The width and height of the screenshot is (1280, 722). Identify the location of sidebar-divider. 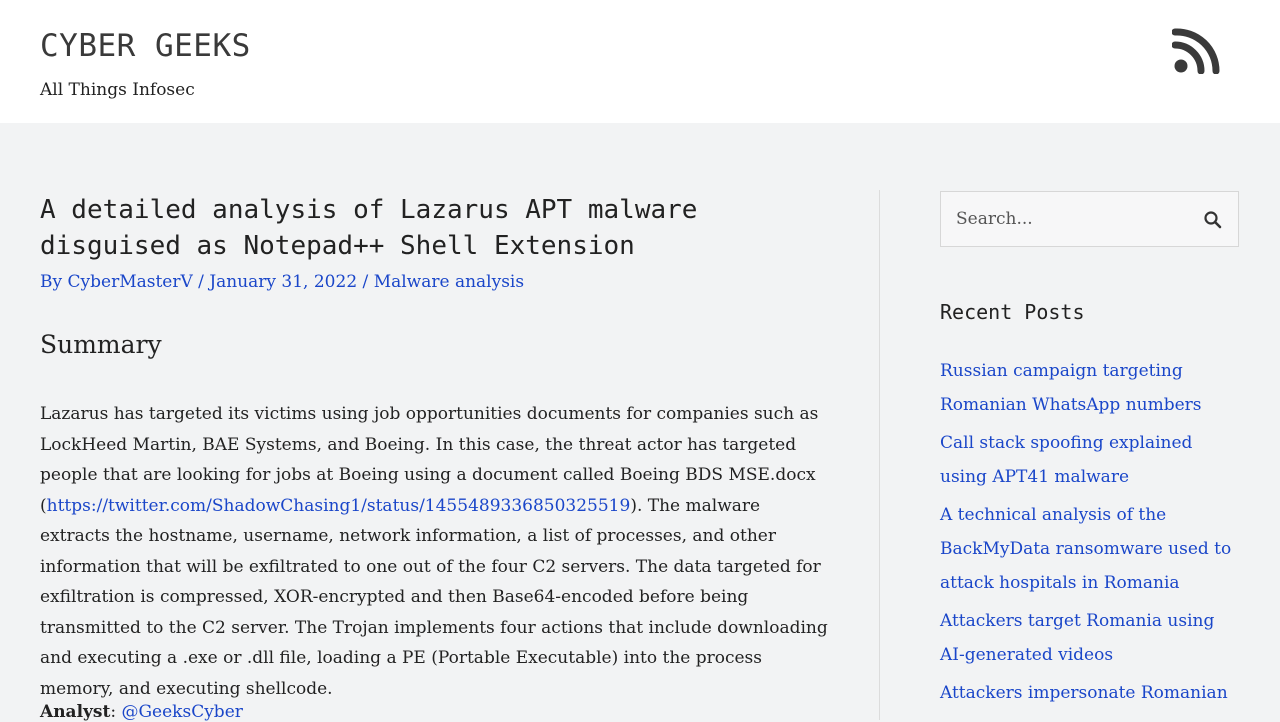
(879, 455).